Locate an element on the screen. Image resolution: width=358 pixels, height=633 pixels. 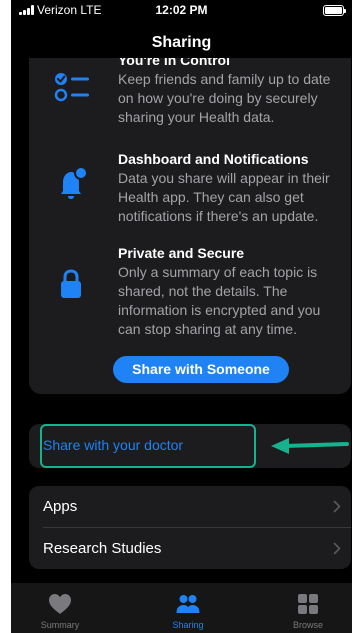
tab-label: Sharing is located at coordinates (188, 625).